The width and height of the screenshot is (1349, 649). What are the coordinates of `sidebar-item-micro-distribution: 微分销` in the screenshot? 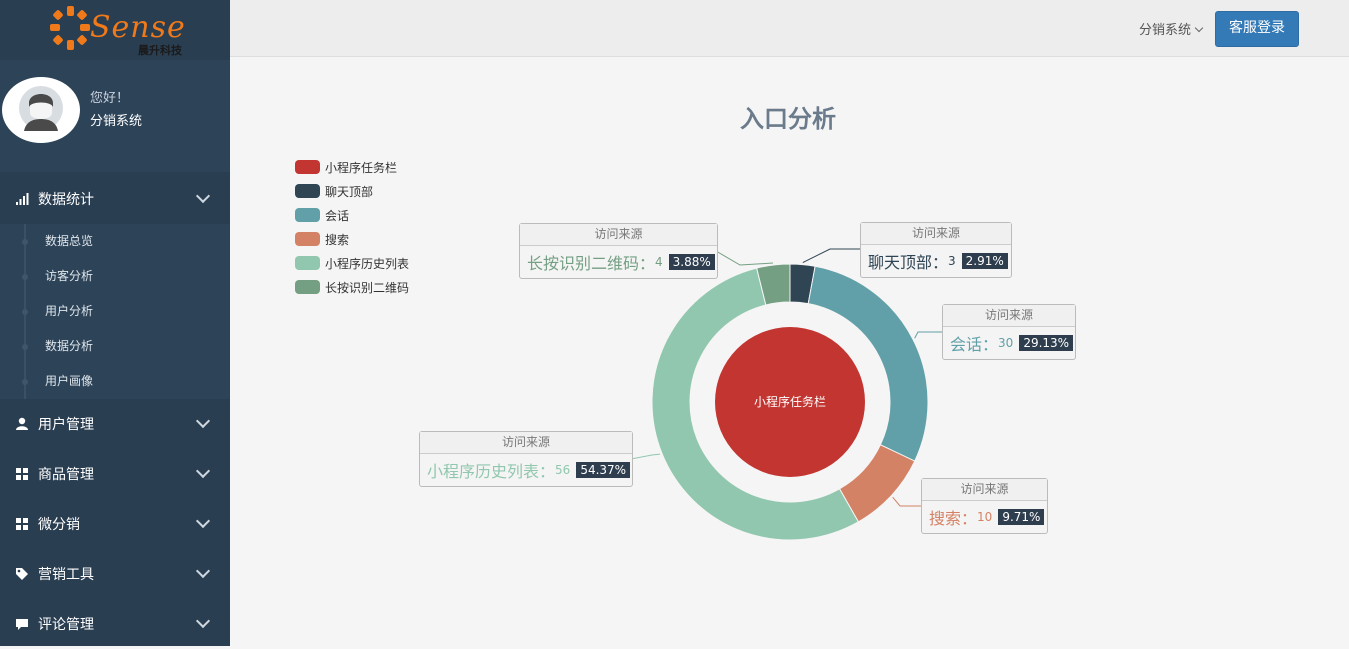 It's located at (115, 524).